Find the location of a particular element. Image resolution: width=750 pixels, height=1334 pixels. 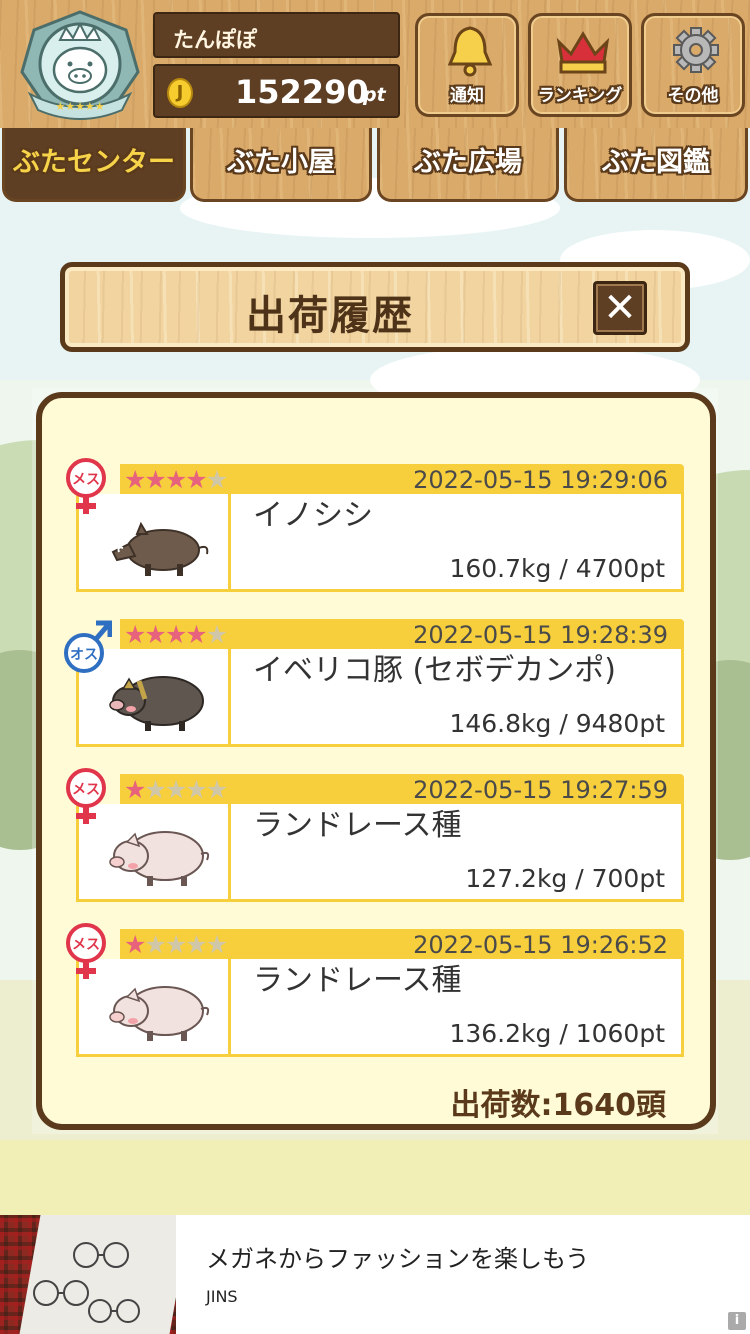

weight-points: 146.8kg / 9480pt is located at coordinates (557, 723).